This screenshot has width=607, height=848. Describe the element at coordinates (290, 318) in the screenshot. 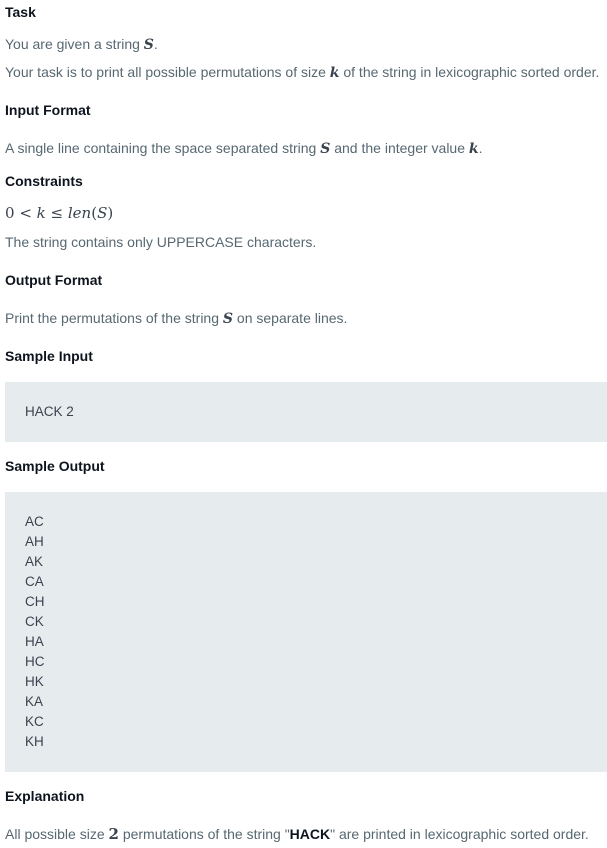

I see `output-format-post: on separate lines.` at that location.